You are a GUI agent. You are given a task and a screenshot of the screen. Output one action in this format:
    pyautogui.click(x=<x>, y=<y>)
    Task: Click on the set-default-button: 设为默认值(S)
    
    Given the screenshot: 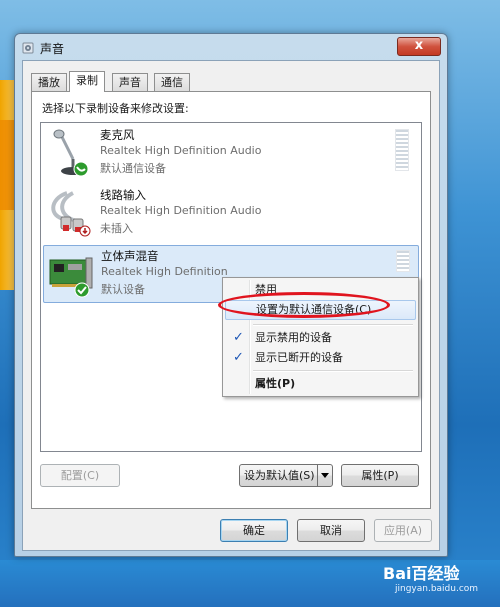 What is the action you would take?
    pyautogui.click(x=286, y=475)
    